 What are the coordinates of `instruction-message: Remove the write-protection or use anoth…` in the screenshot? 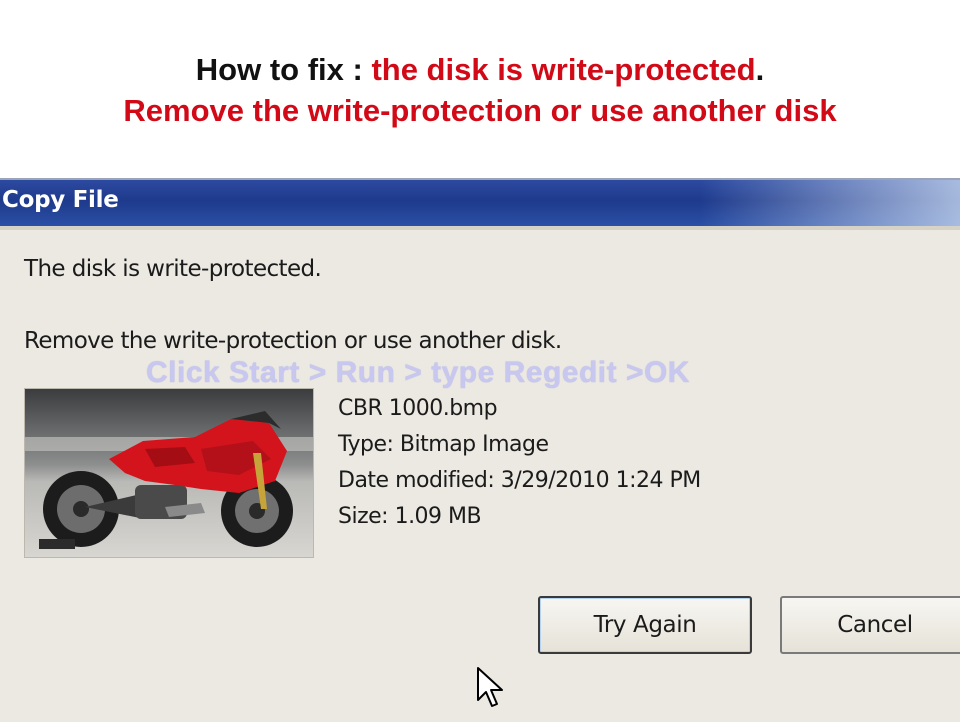 It's located at (293, 341).